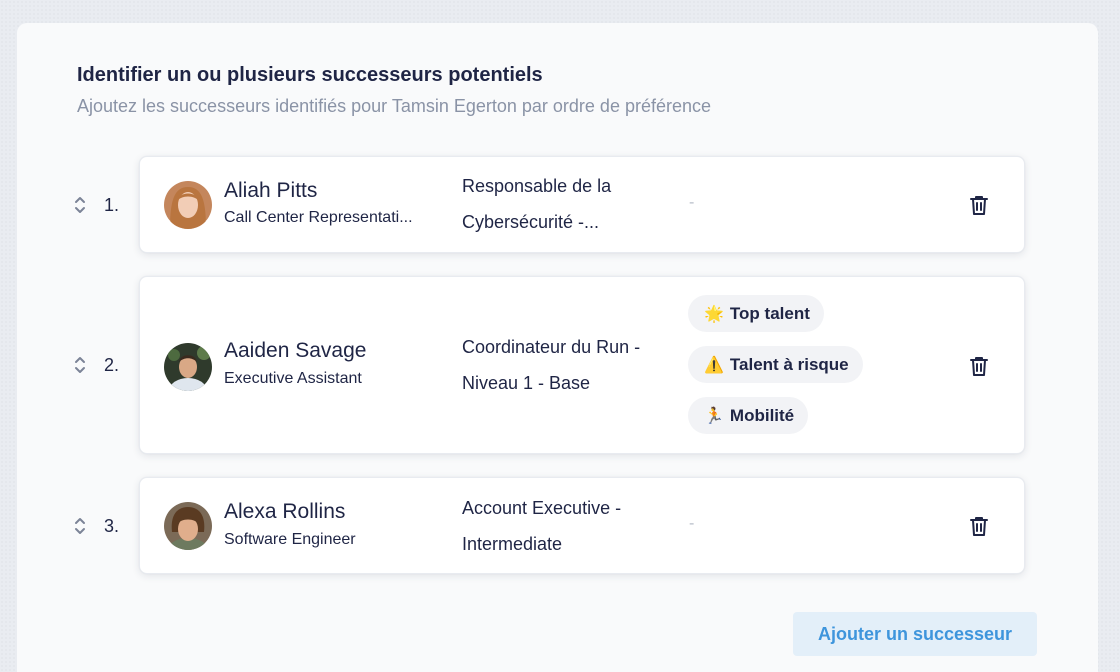 The width and height of the screenshot is (1120, 672). I want to click on successor-rank: 2., so click(112, 365).